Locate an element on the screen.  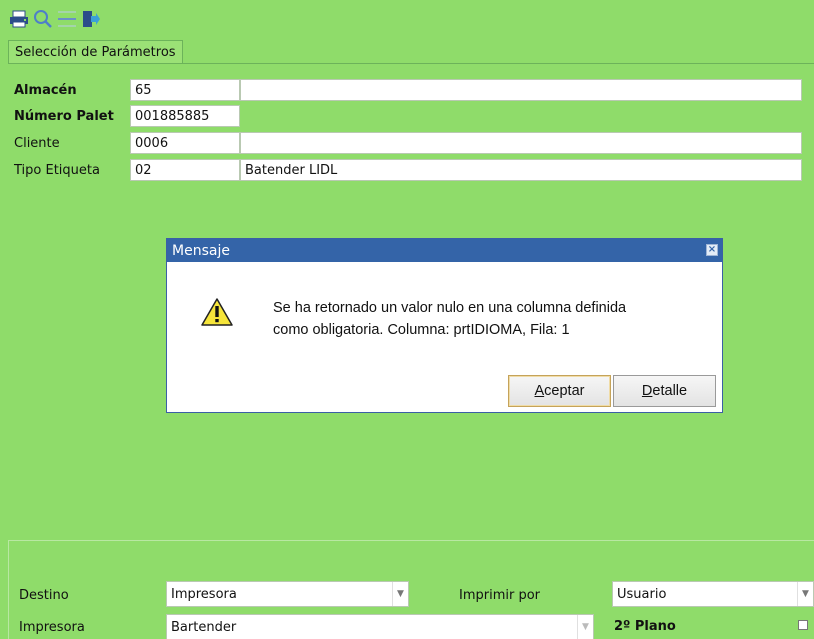
cliente-label: Cliente is located at coordinates (37, 143).